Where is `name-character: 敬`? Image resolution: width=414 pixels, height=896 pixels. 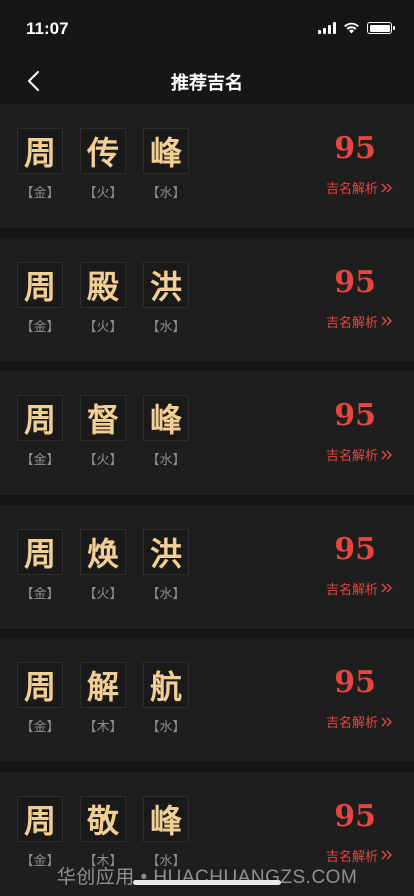 name-character: 敬 is located at coordinates (103, 818).